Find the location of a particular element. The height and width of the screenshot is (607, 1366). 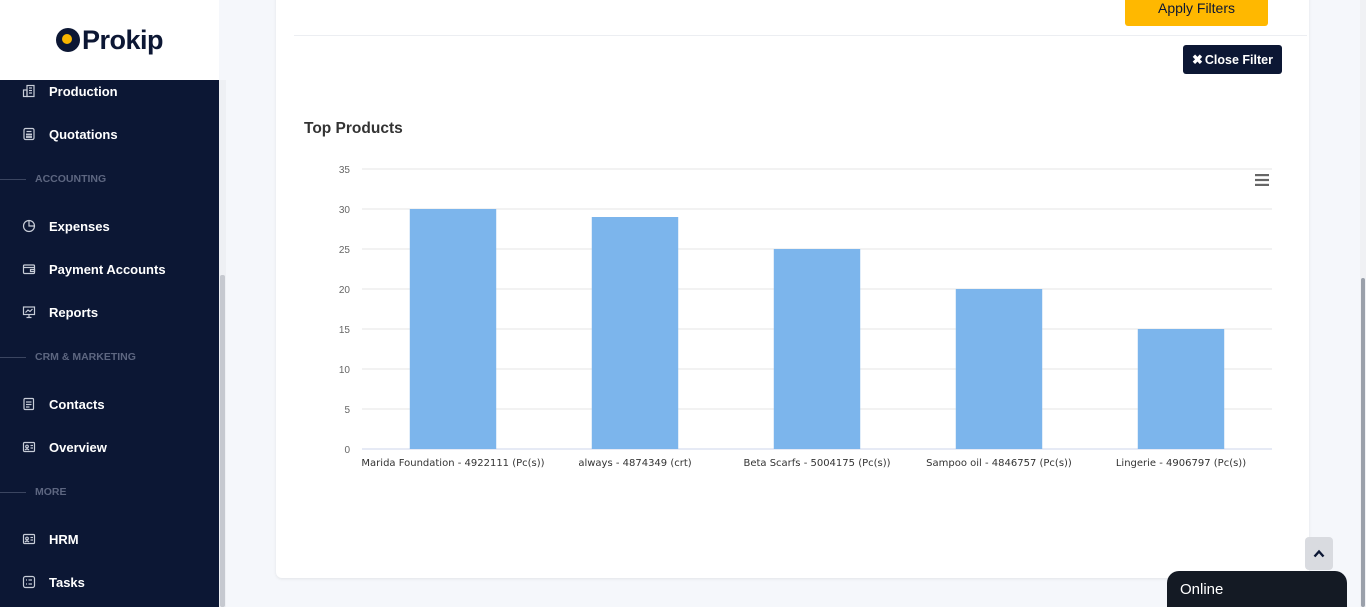

sidebar-item-payment-accounts: Payment Accounts is located at coordinates (109, 269).